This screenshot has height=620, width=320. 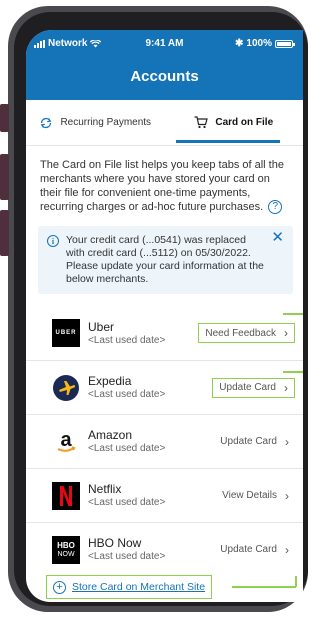 I want to click on merchant-row-expedia: Expedia <Last used date> Update Card ›, so click(x=164, y=387).